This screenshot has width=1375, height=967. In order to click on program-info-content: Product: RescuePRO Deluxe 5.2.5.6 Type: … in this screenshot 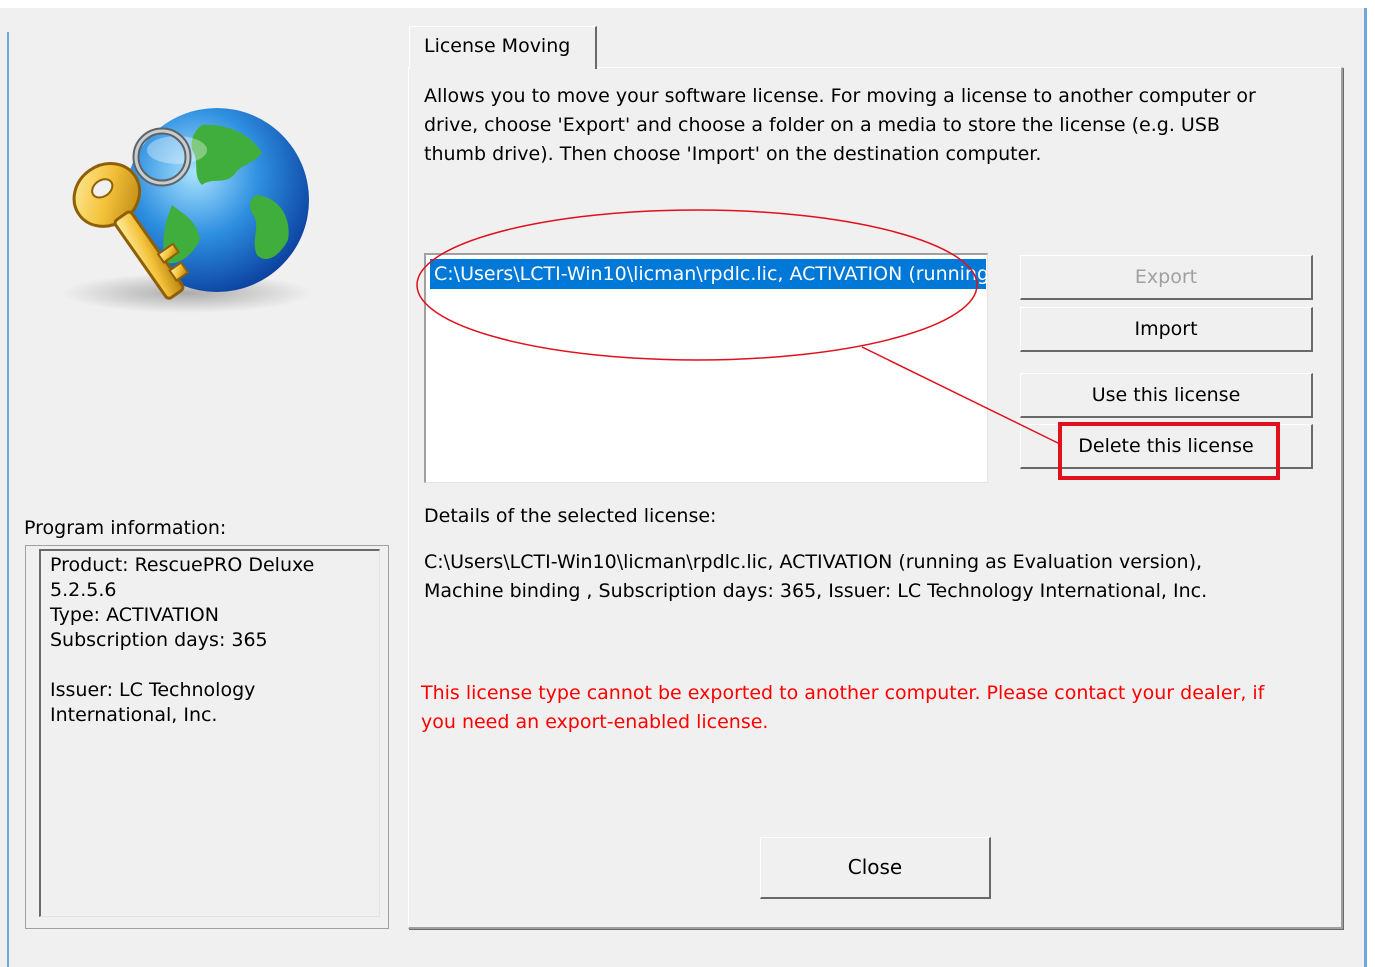, I will do `click(210, 640)`.